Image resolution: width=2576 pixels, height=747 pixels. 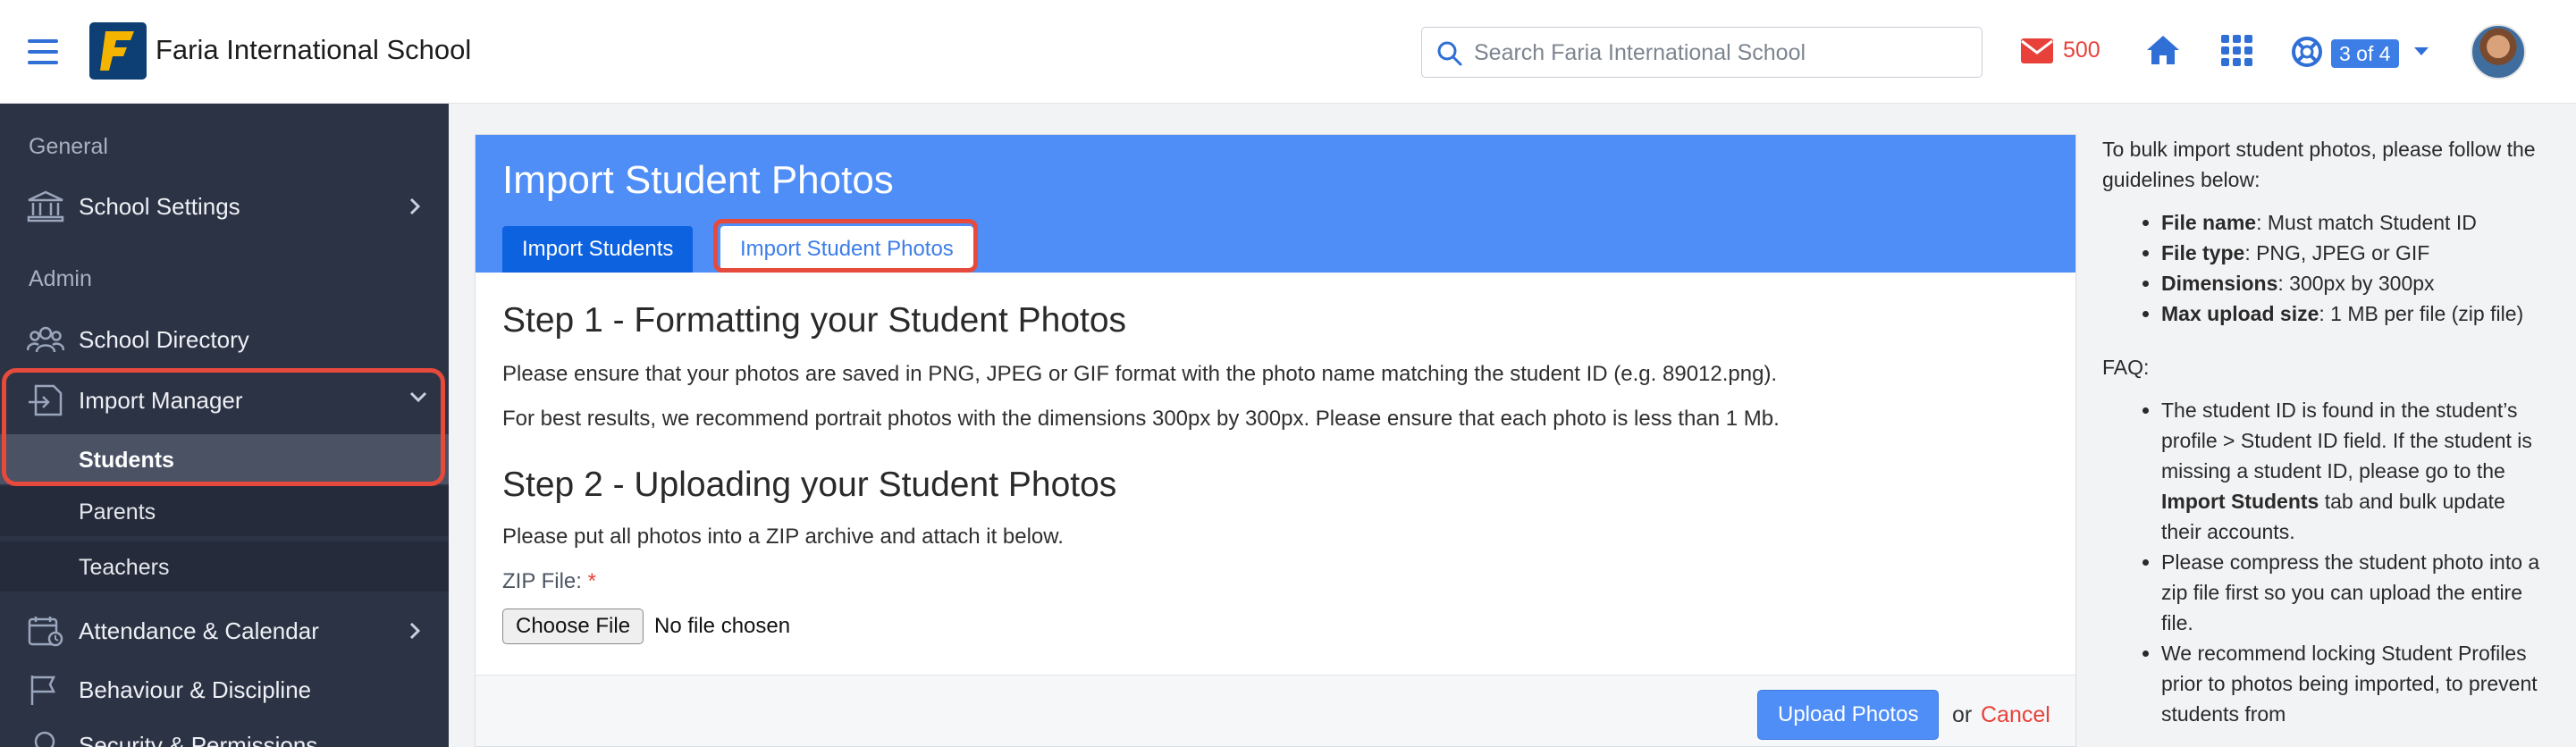 What do you see at coordinates (2422, 313) in the screenshot?
I see `guideline-text: : 1 MB per file (zip file)` at bounding box center [2422, 313].